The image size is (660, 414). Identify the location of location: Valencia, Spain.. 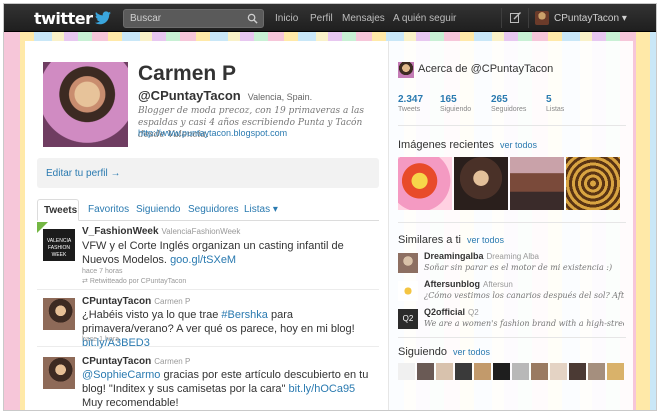
(280, 97).